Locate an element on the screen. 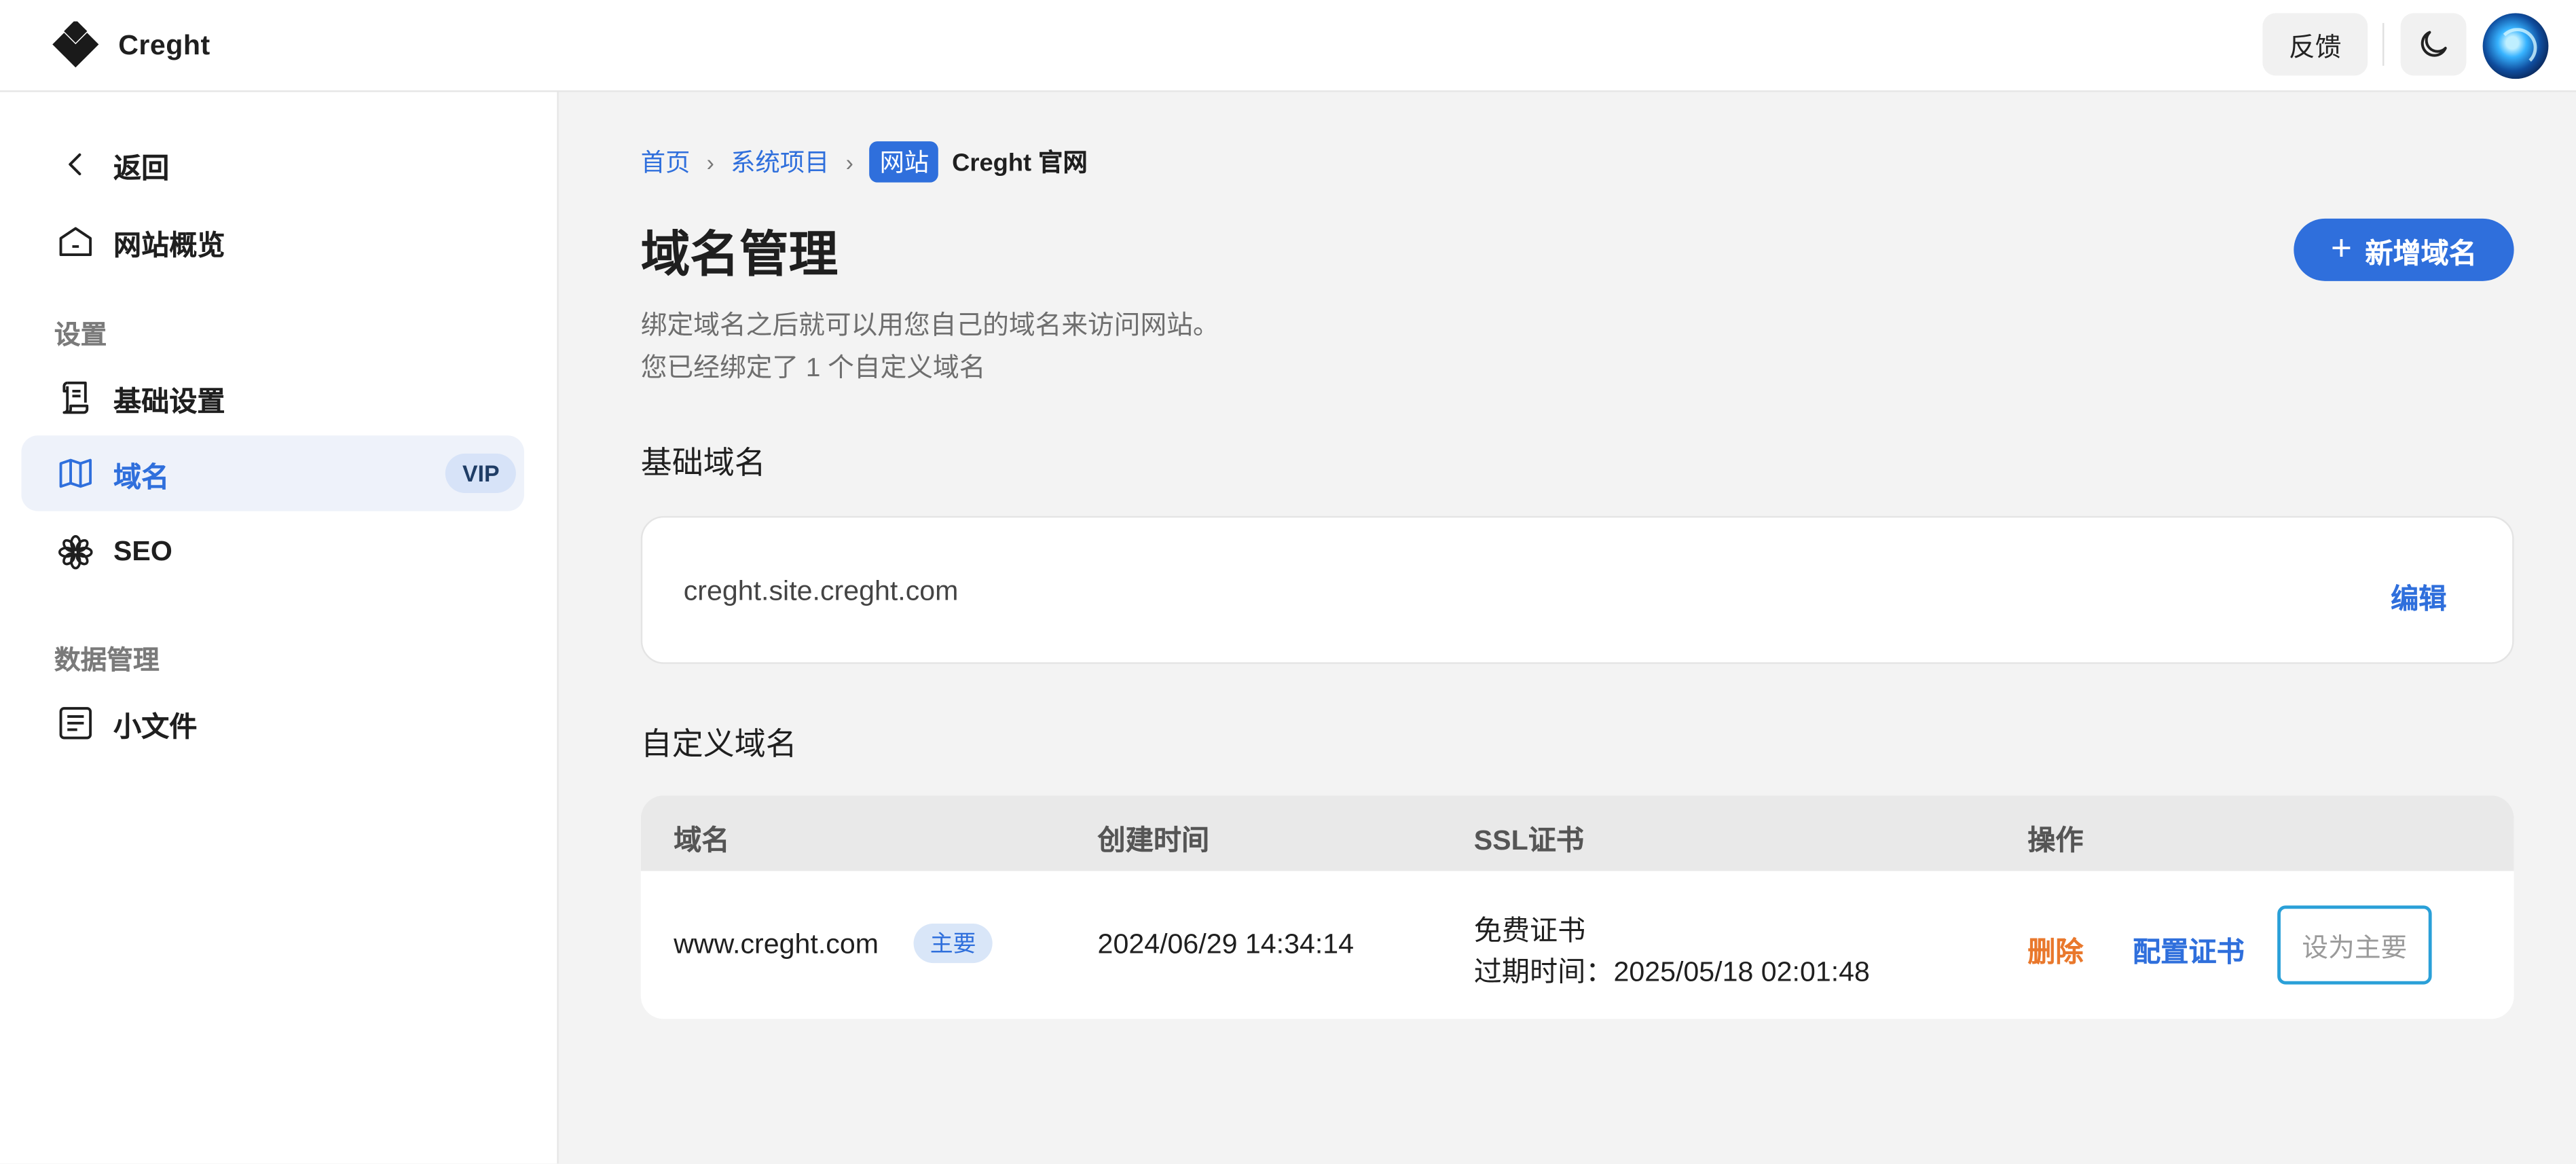 This screenshot has width=2576, height=1164. column-header-domain: 域名 is located at coordinates (702, 840).